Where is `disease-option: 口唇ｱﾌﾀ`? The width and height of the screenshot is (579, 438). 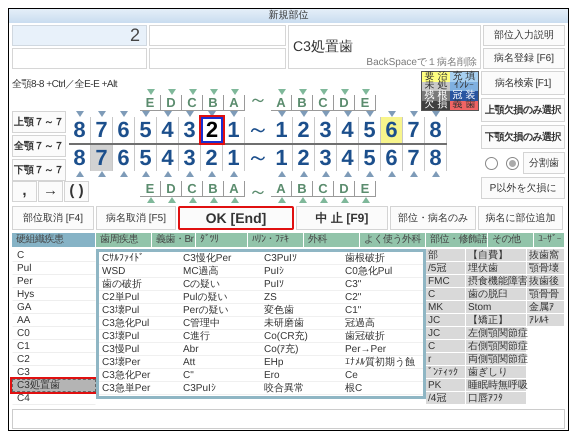
disease-option: 口唇ｱﾌﾀ is located at coordinates (496, 398).